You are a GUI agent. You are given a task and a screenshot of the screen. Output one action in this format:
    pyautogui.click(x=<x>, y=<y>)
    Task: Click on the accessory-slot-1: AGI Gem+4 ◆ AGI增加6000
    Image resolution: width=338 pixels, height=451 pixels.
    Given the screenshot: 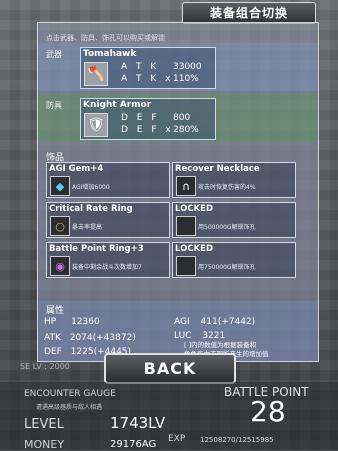 What is the action you would take?
    pyautogui.click(x=108, y=180)
    